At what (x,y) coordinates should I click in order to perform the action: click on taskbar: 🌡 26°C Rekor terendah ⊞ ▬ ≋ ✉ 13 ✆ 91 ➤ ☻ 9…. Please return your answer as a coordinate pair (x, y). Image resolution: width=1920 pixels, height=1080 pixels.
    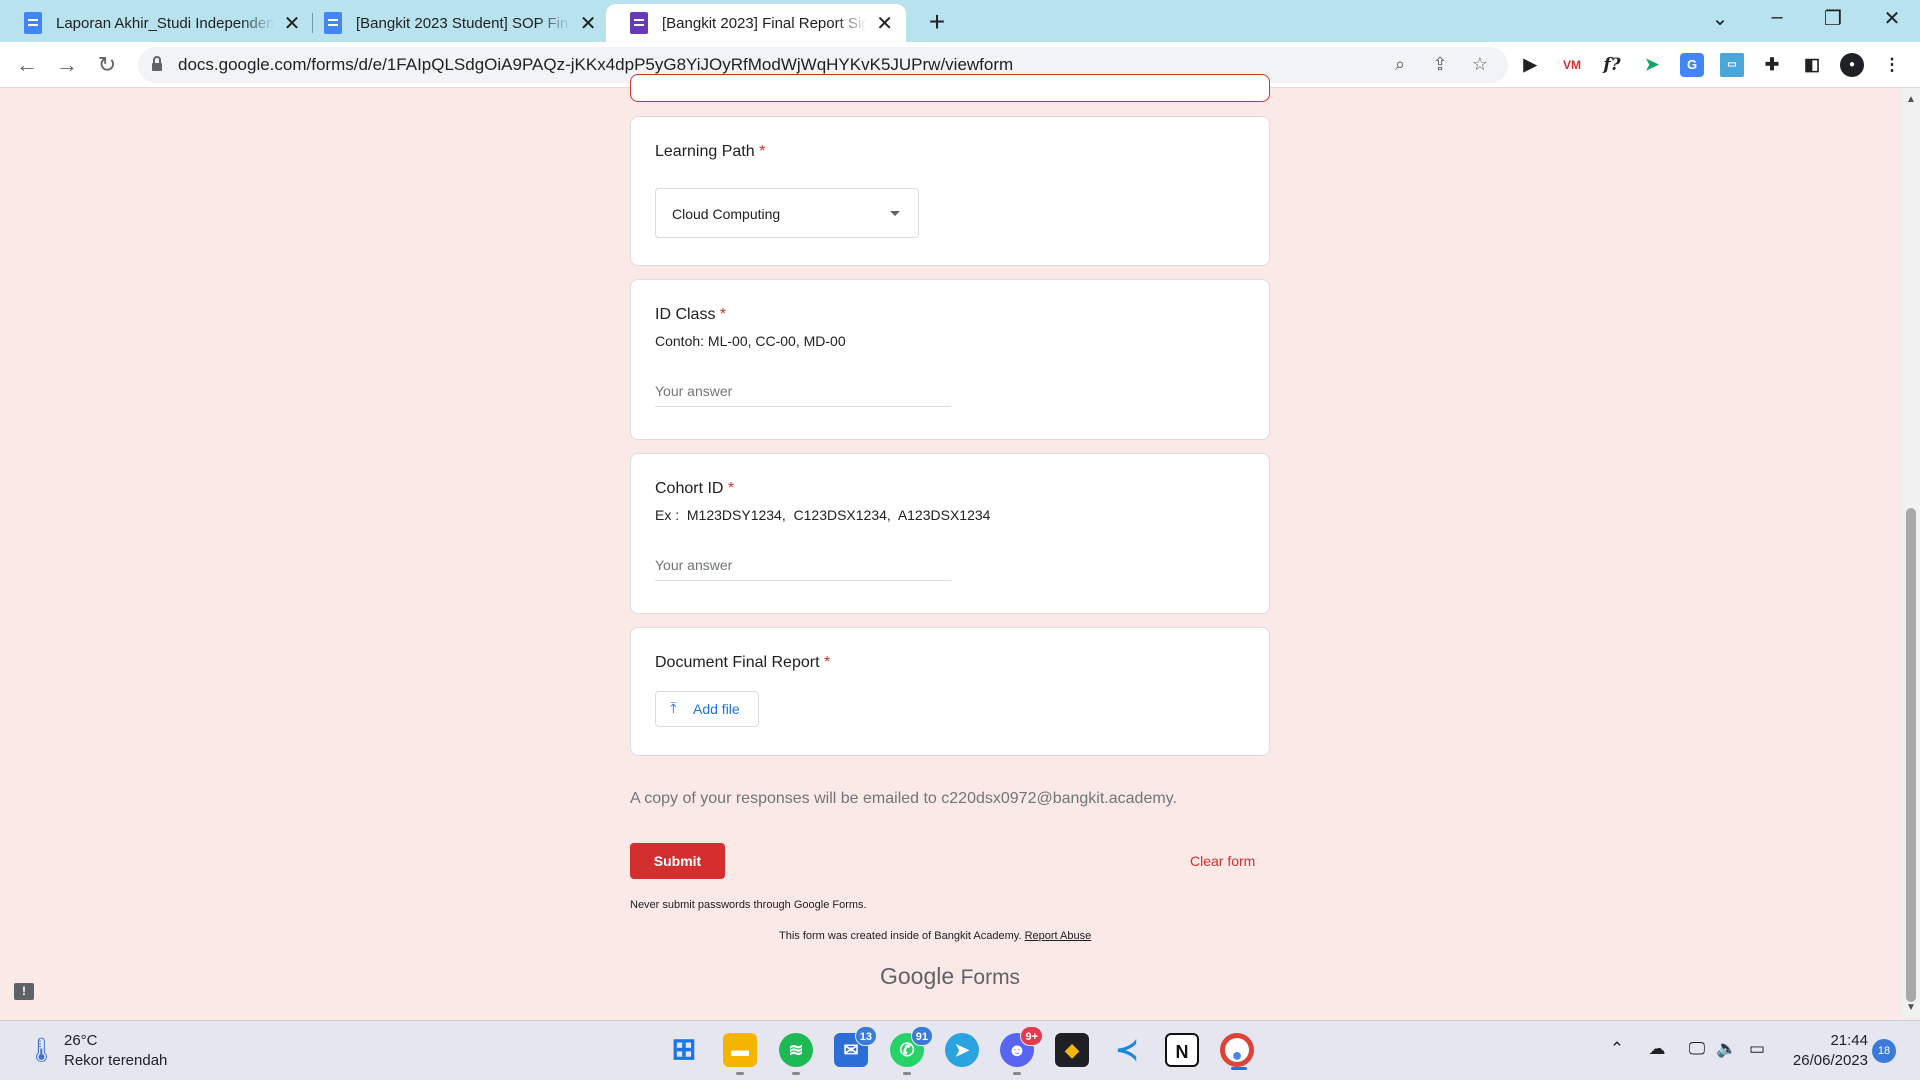
    Looking at the image, I should click on (960, 1050).